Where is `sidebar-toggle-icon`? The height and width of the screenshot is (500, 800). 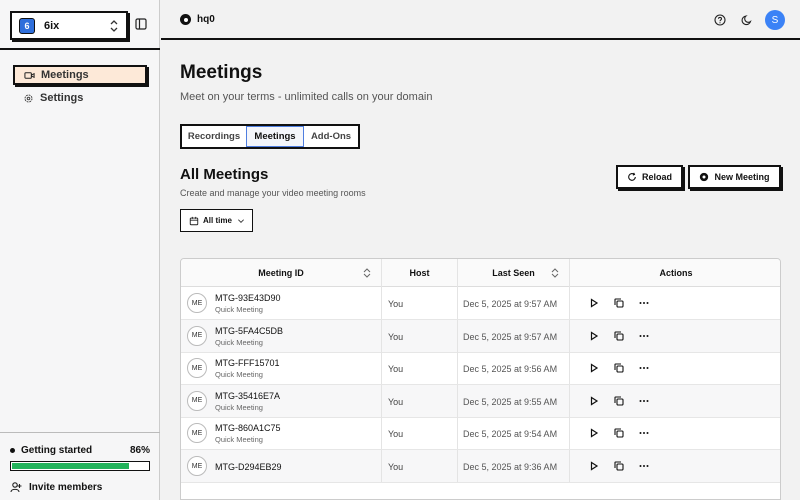
sidebar-toggle-icon is located at coordinates (141, 24).